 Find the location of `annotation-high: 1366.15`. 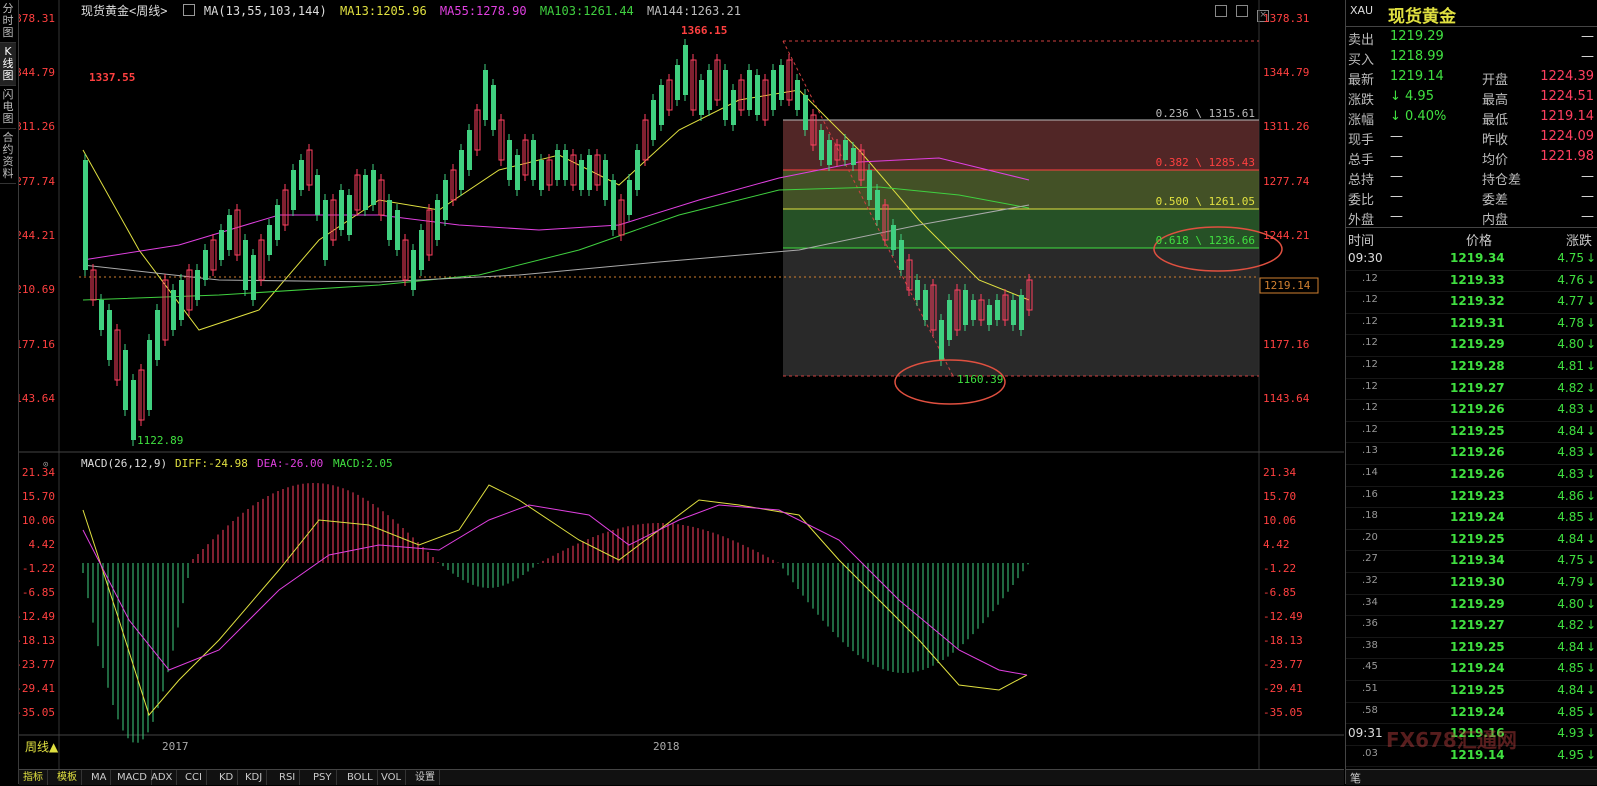

annotation-high: 1366.15 is located at coordinates (704, 30).